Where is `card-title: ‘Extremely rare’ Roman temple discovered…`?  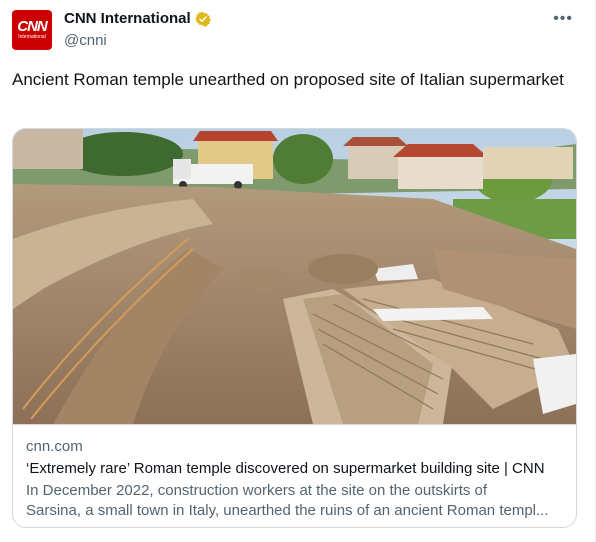
card-title: ‘Extremely rare’ Roman temple discovered… is located at coordinates (294, 469).